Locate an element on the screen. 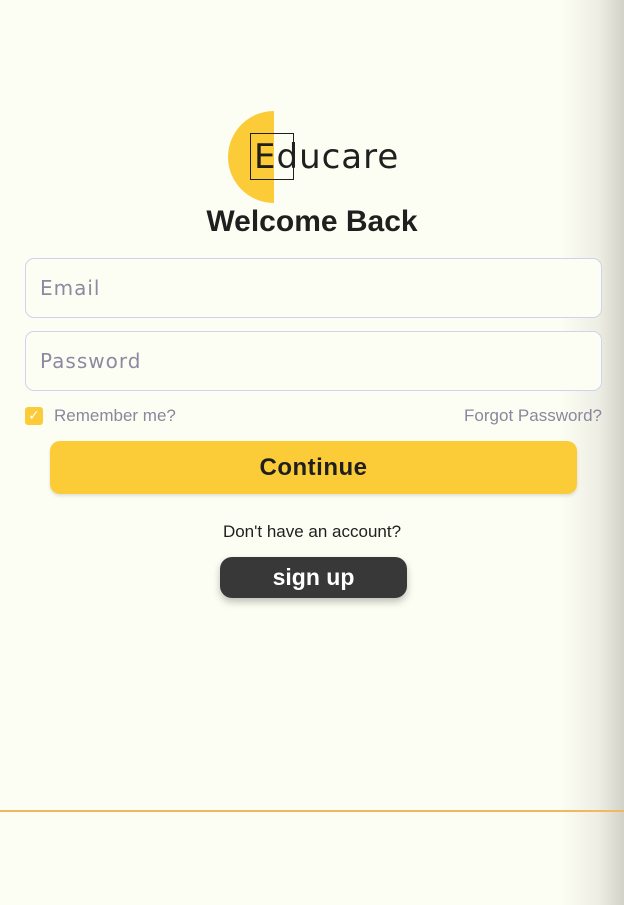 Image resolution: width=624 pixels, height=905 pixels. check-icon: ✓ is located at coordinates (34, 416).